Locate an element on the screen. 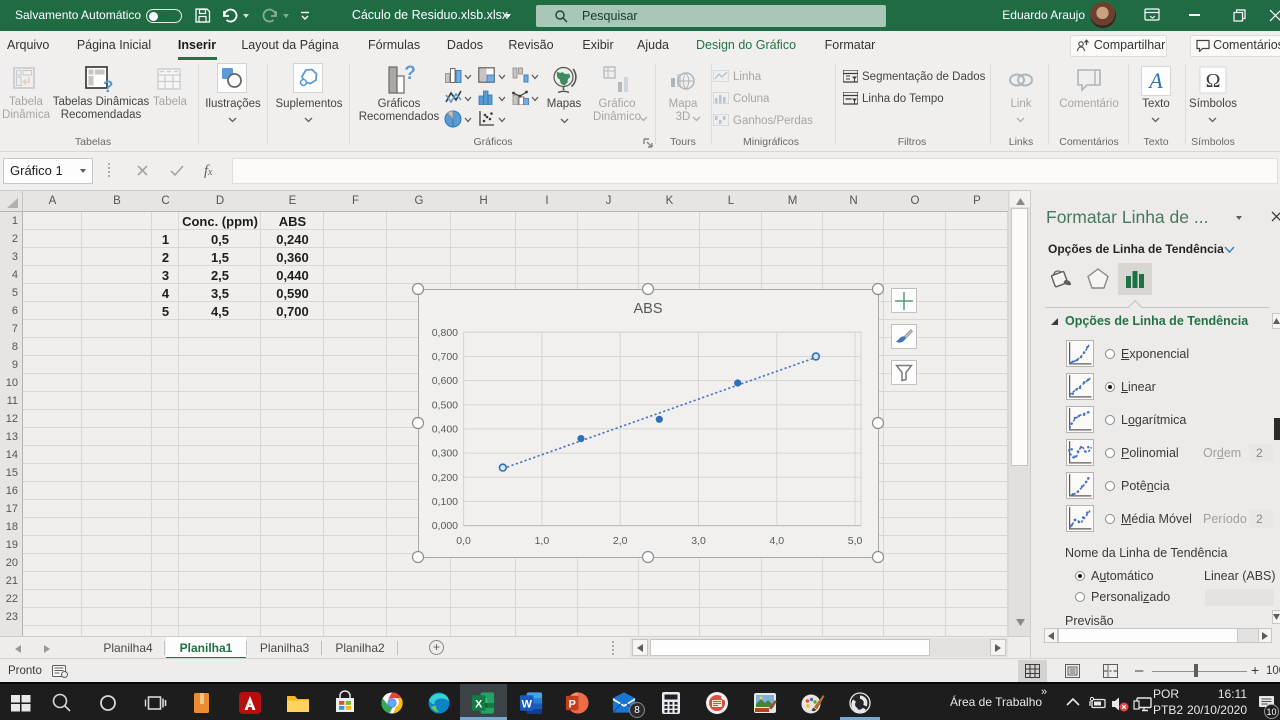 The width and height of the screenshot is (1280, 720). svg-text: 2,0 is located at coordinates (620, 541).